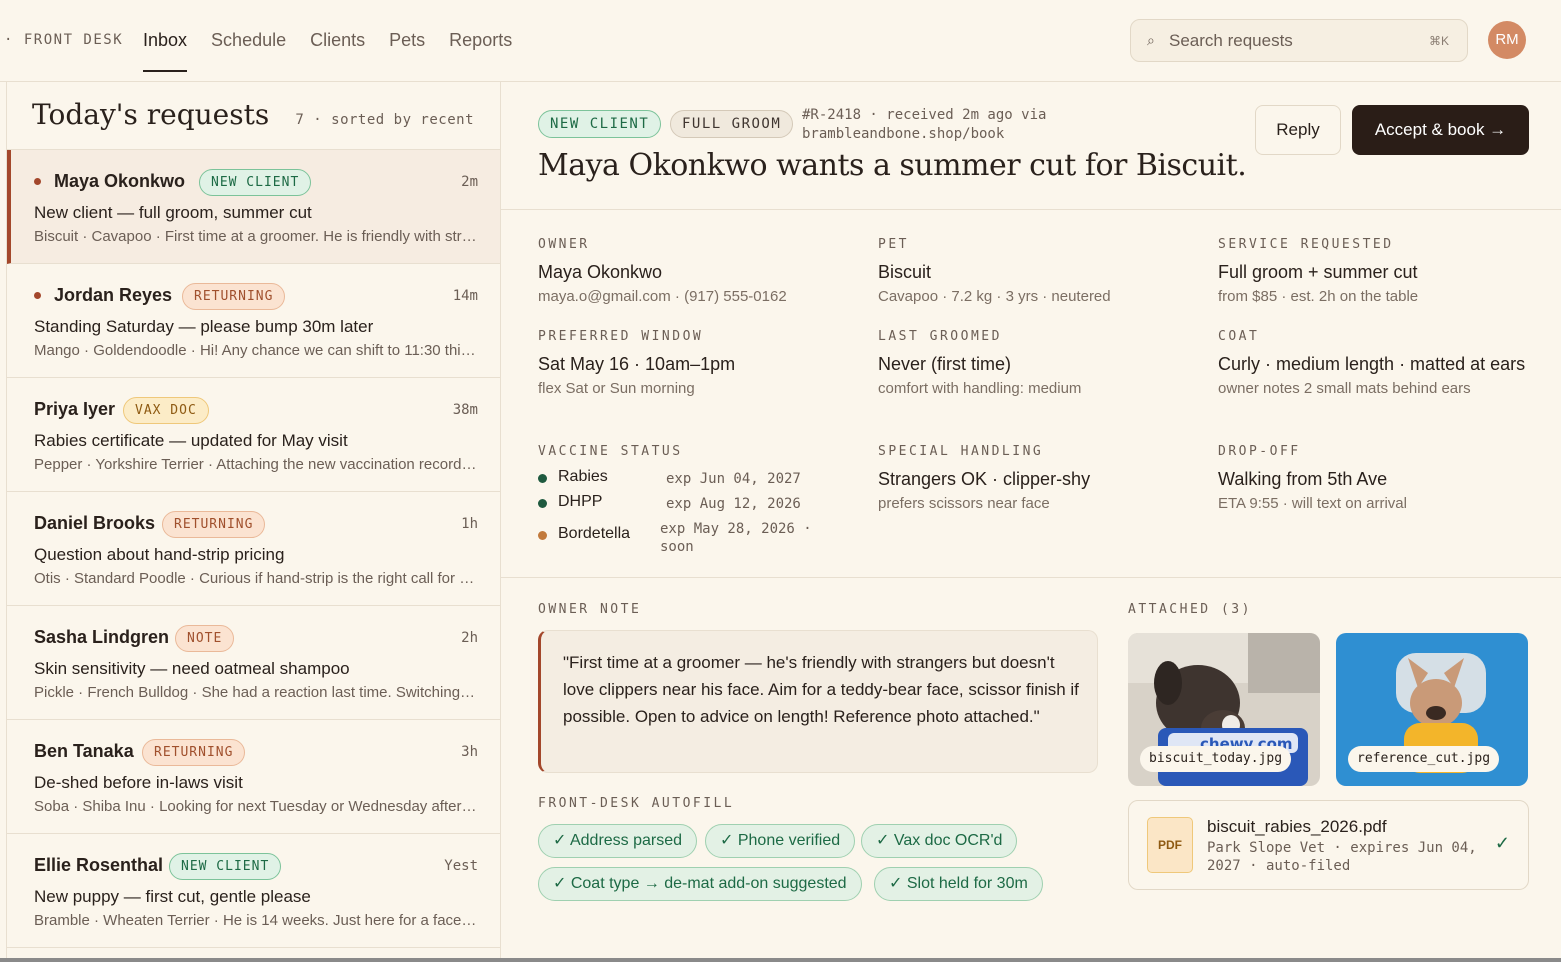  Describe the element at coordinates (1298, 130) in the screenshot. I see `reply-button: Reply` at that location.